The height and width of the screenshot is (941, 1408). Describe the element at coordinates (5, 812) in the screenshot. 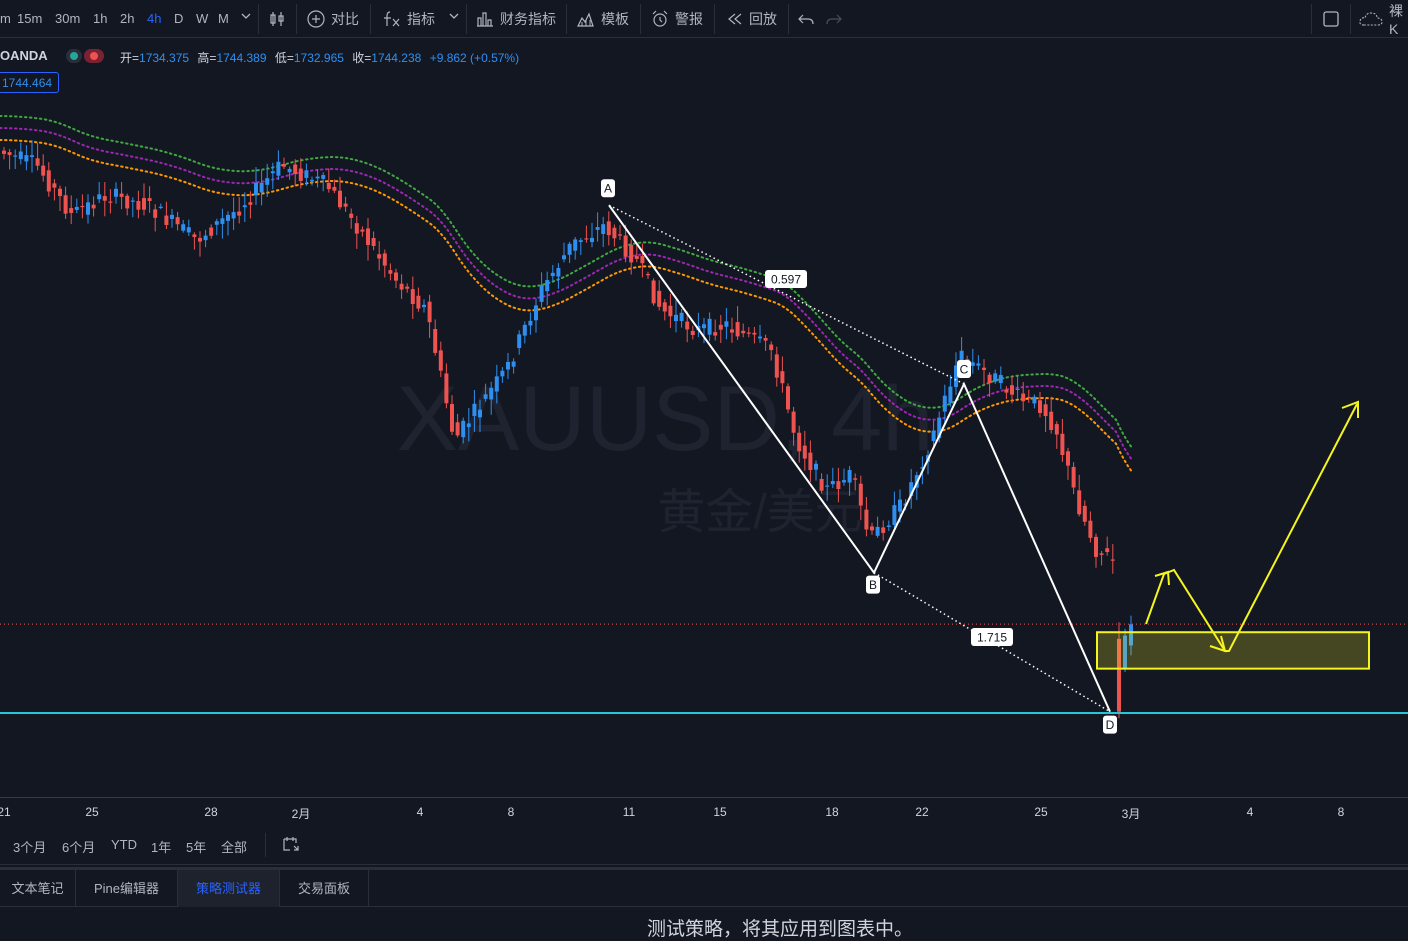

I see `x-tick-label: 21` at that location.